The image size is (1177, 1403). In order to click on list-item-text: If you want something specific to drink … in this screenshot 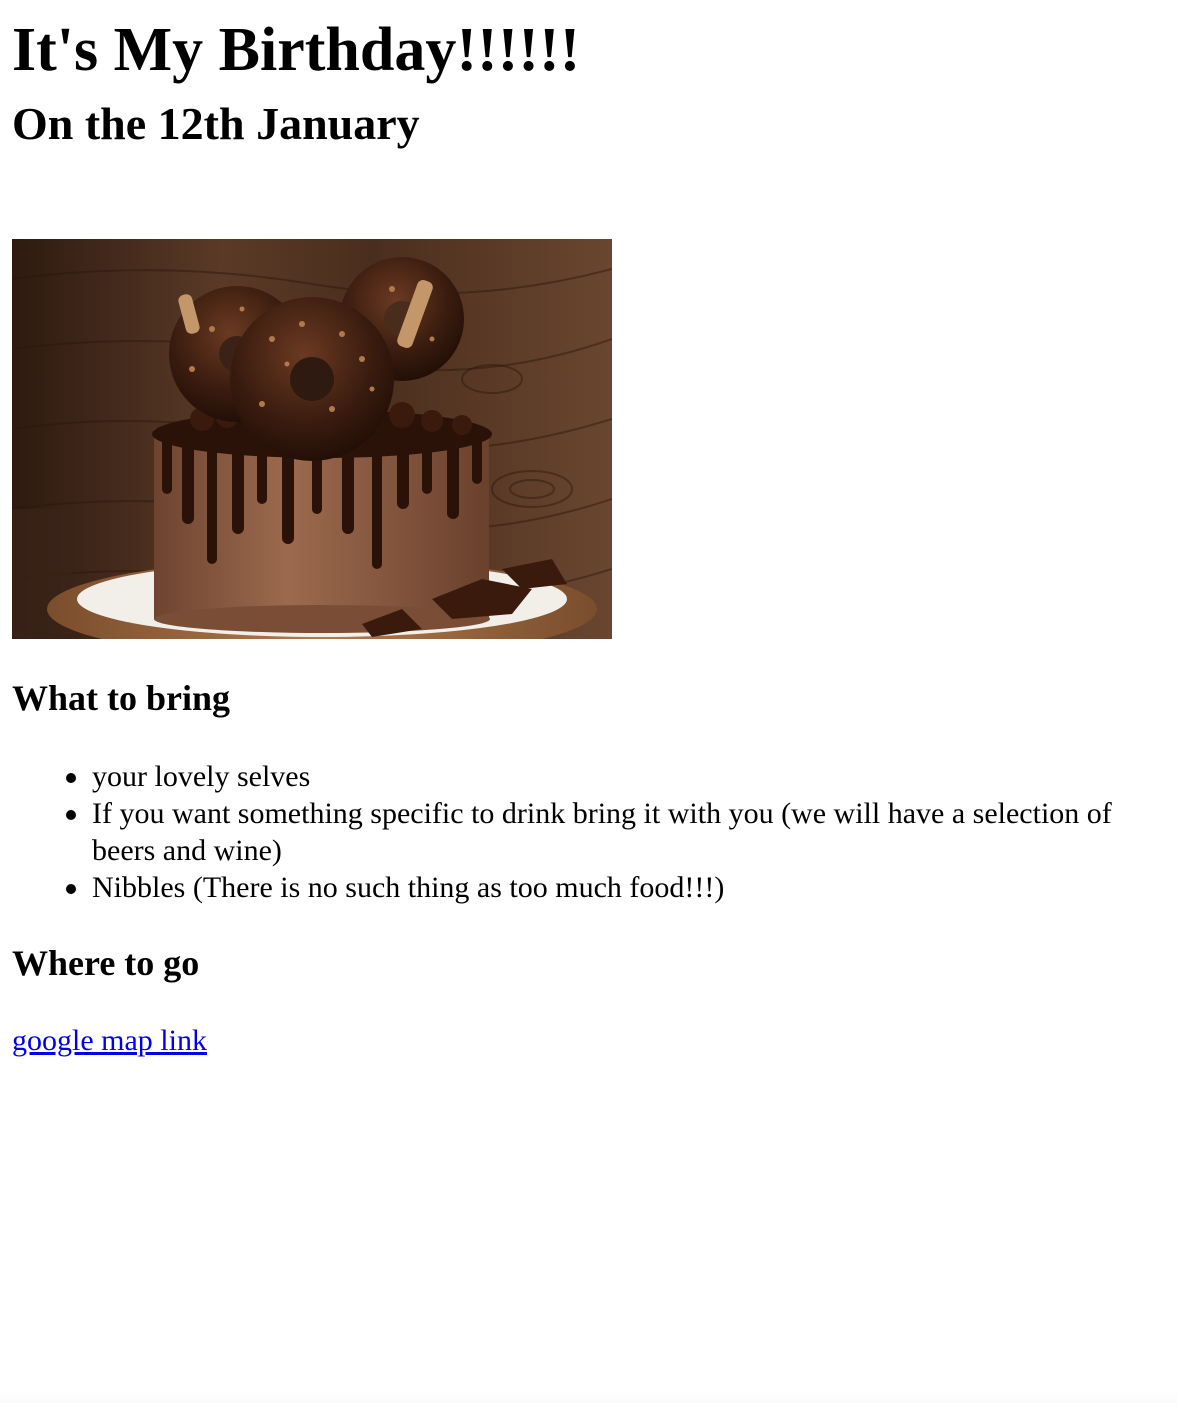, I will do `click(602, 832)`.